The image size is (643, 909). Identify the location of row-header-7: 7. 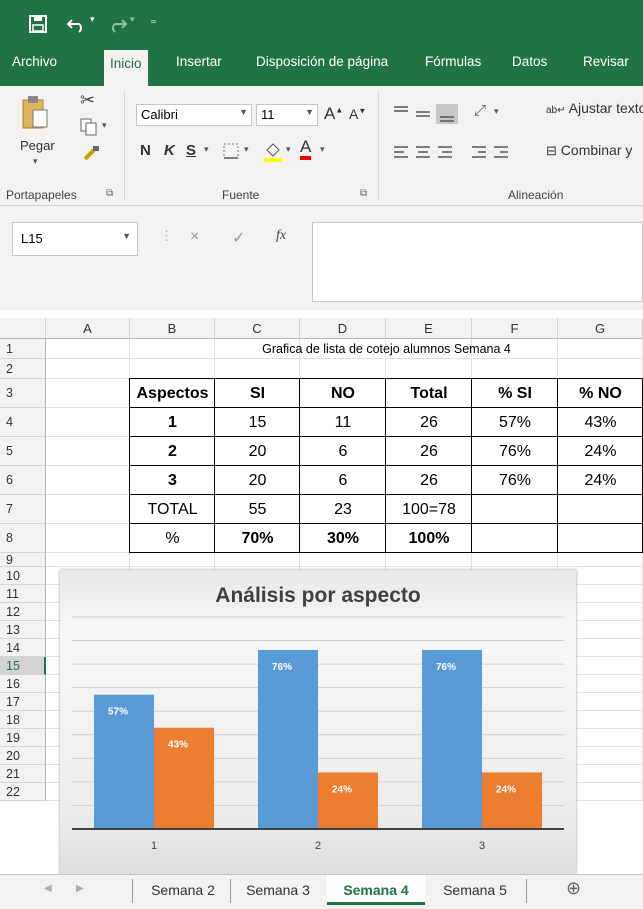
(23, 509).